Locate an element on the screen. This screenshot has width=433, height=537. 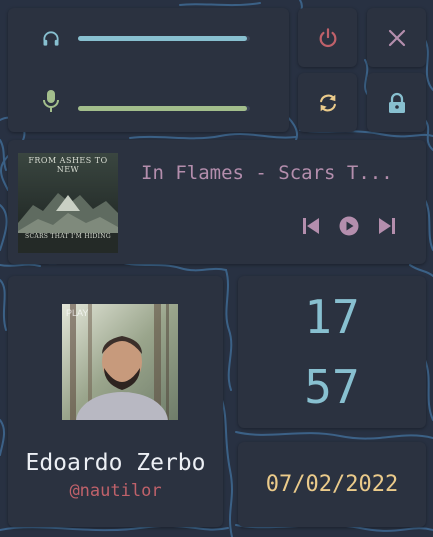
volume-slider-fill is located at coordinates (162, 38).